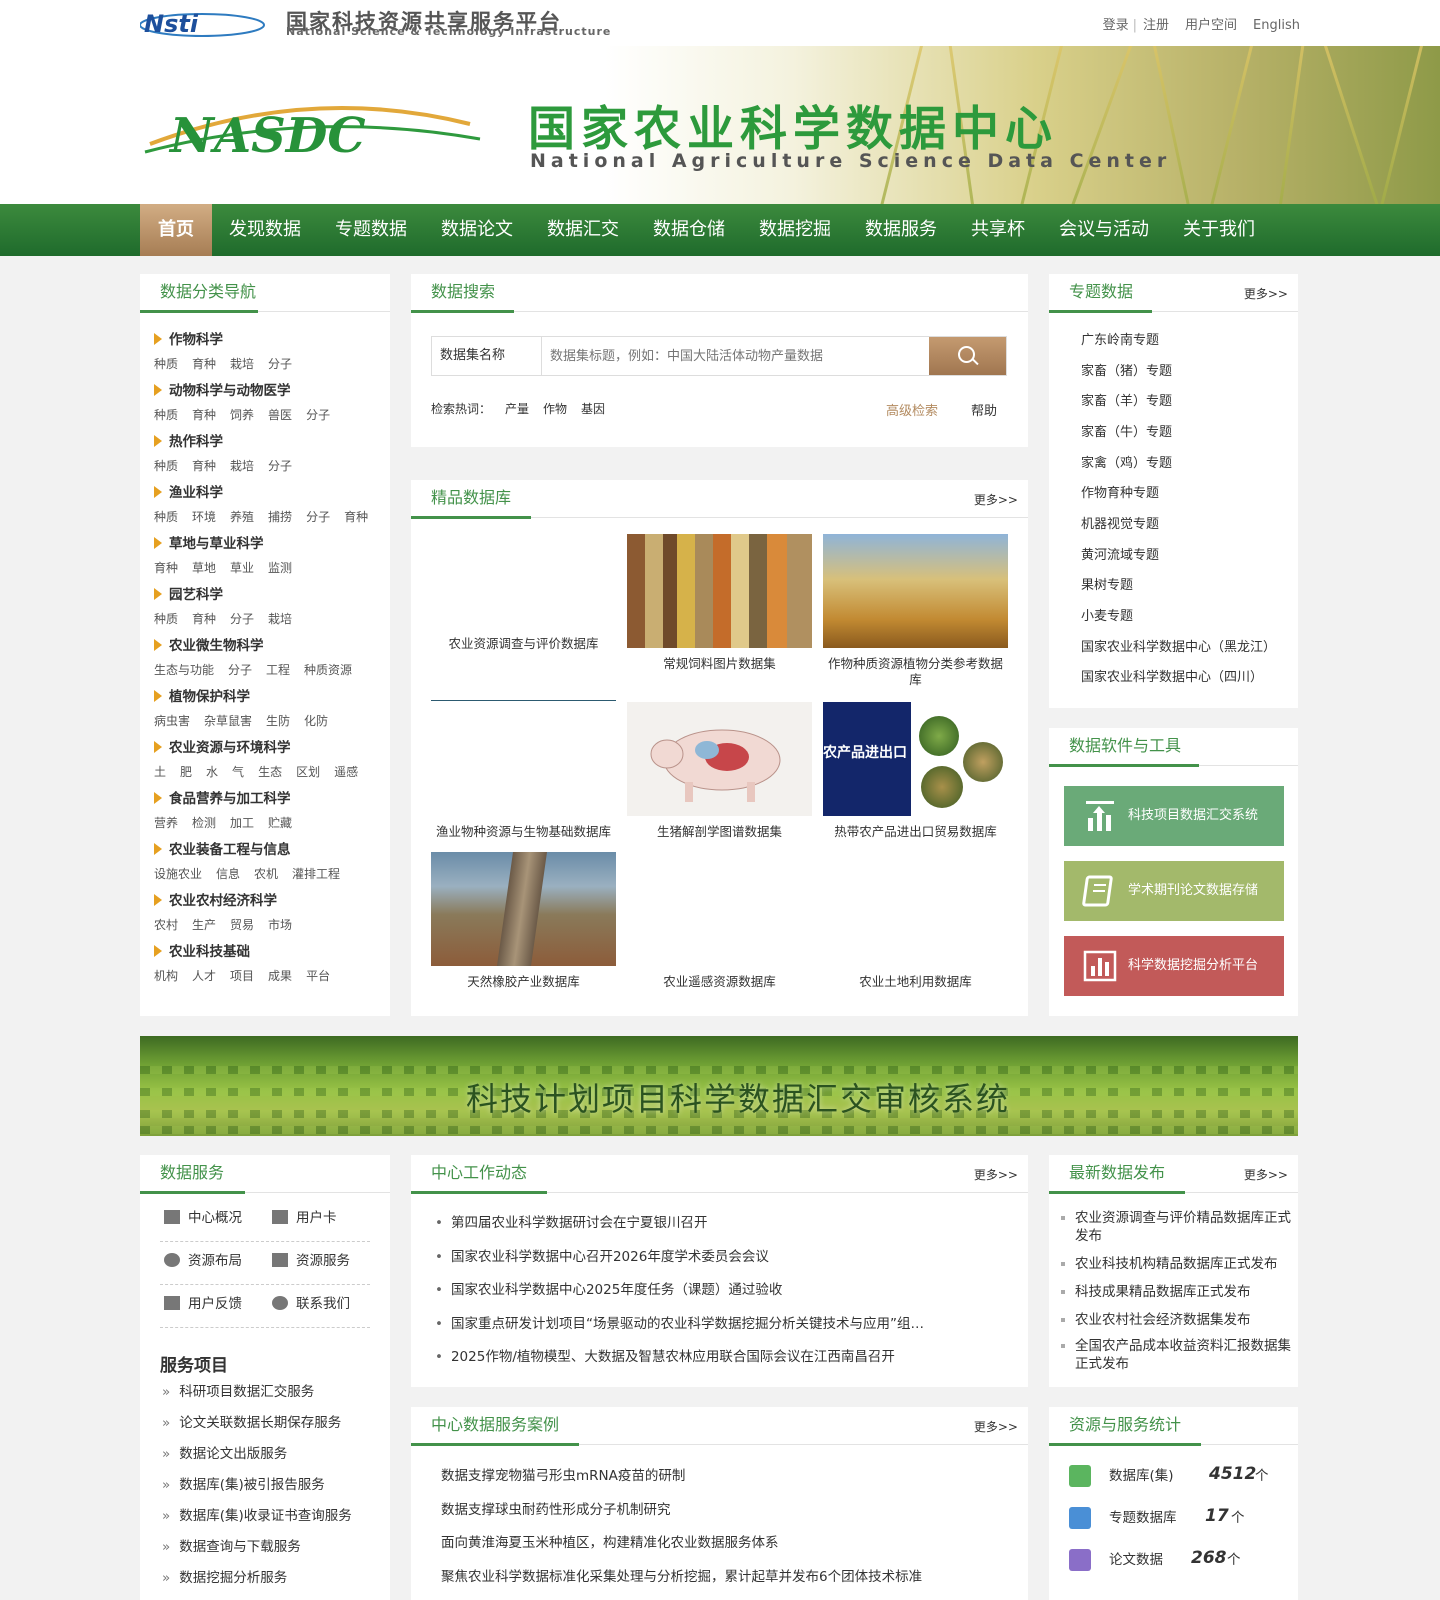 This screenshot has width=1440, height=1600. What do you see at coordinates (176, 230) in the screenshot?
I see `nav-home: 首页` at bounding box center [176, 230].